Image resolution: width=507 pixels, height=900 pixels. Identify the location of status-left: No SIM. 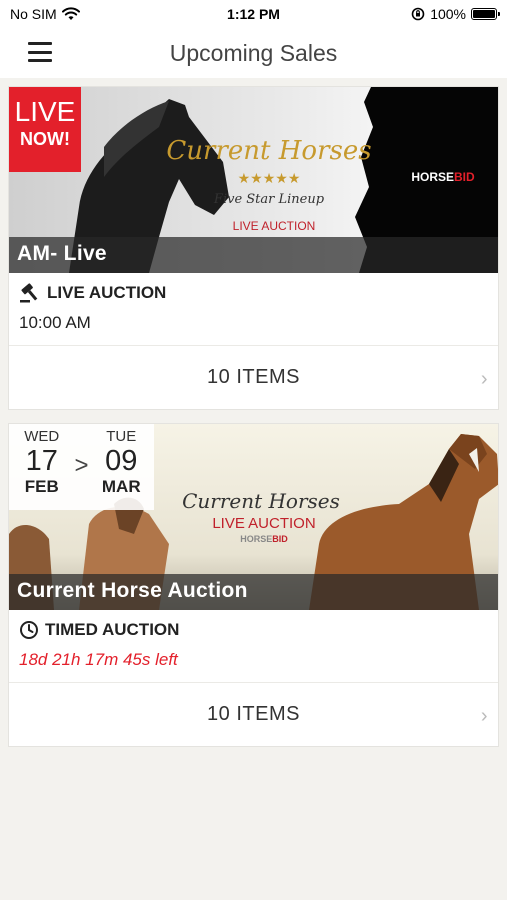
(45, 14).